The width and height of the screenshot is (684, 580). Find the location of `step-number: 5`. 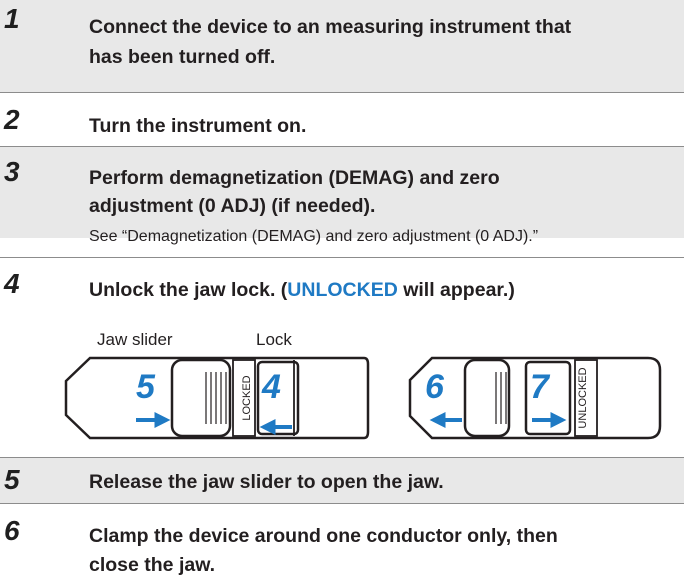

step-number: 5 is located at coordinates (12, 479).